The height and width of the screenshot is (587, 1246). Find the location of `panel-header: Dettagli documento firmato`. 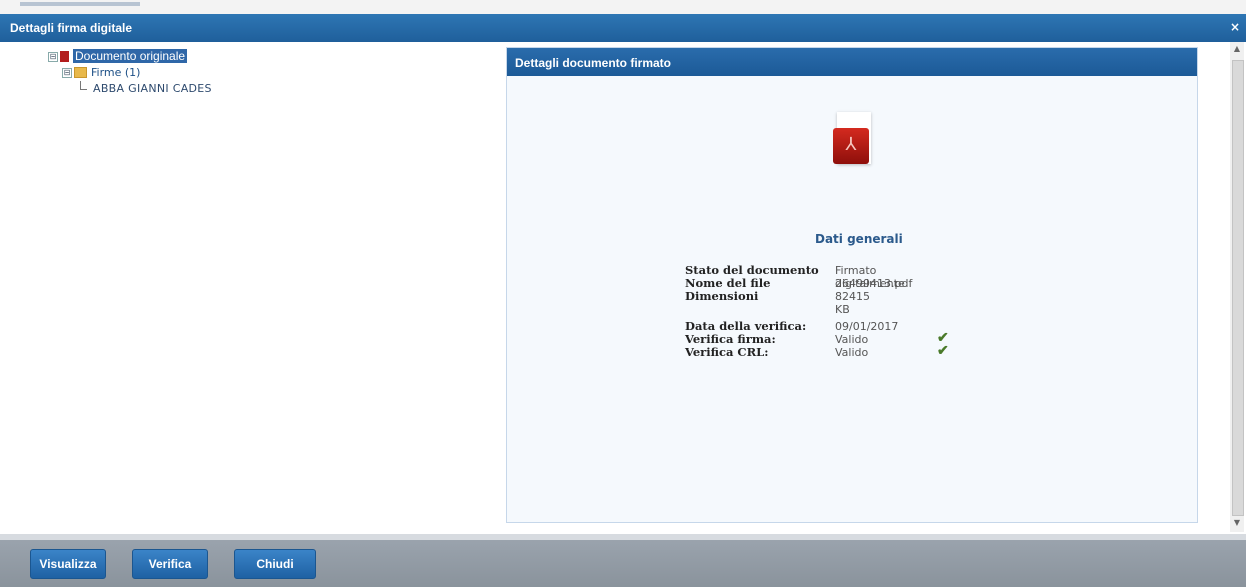

panel-header: Dettagli documento firmato is located at coordinates (852, 62).